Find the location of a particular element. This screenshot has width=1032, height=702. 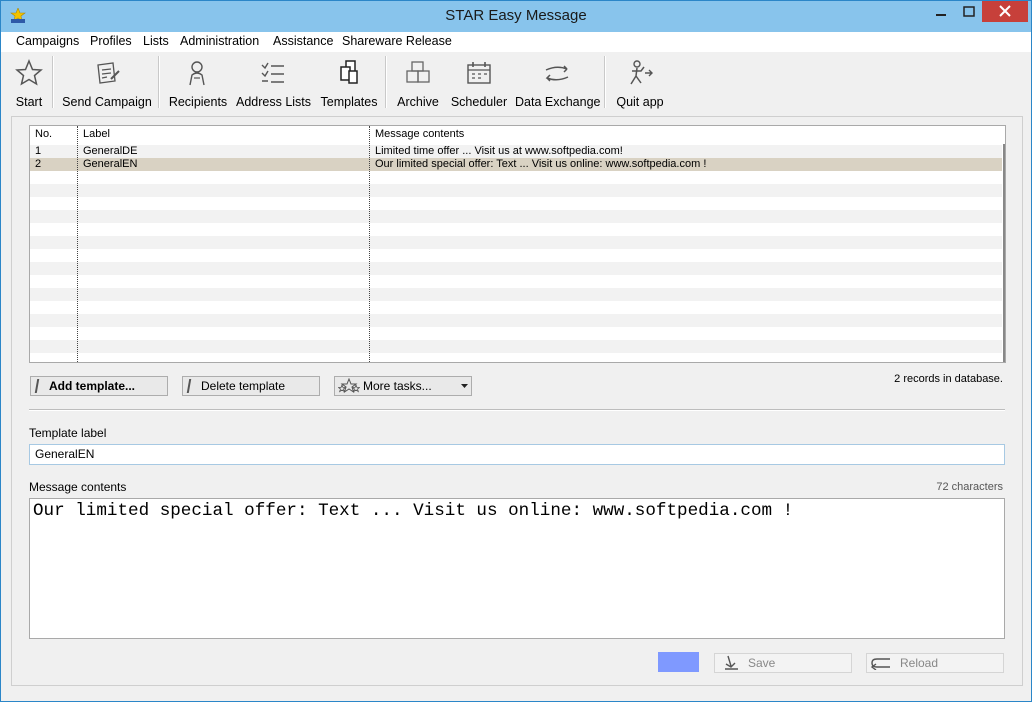

recipients-icon is located at coordinates (197, 73).